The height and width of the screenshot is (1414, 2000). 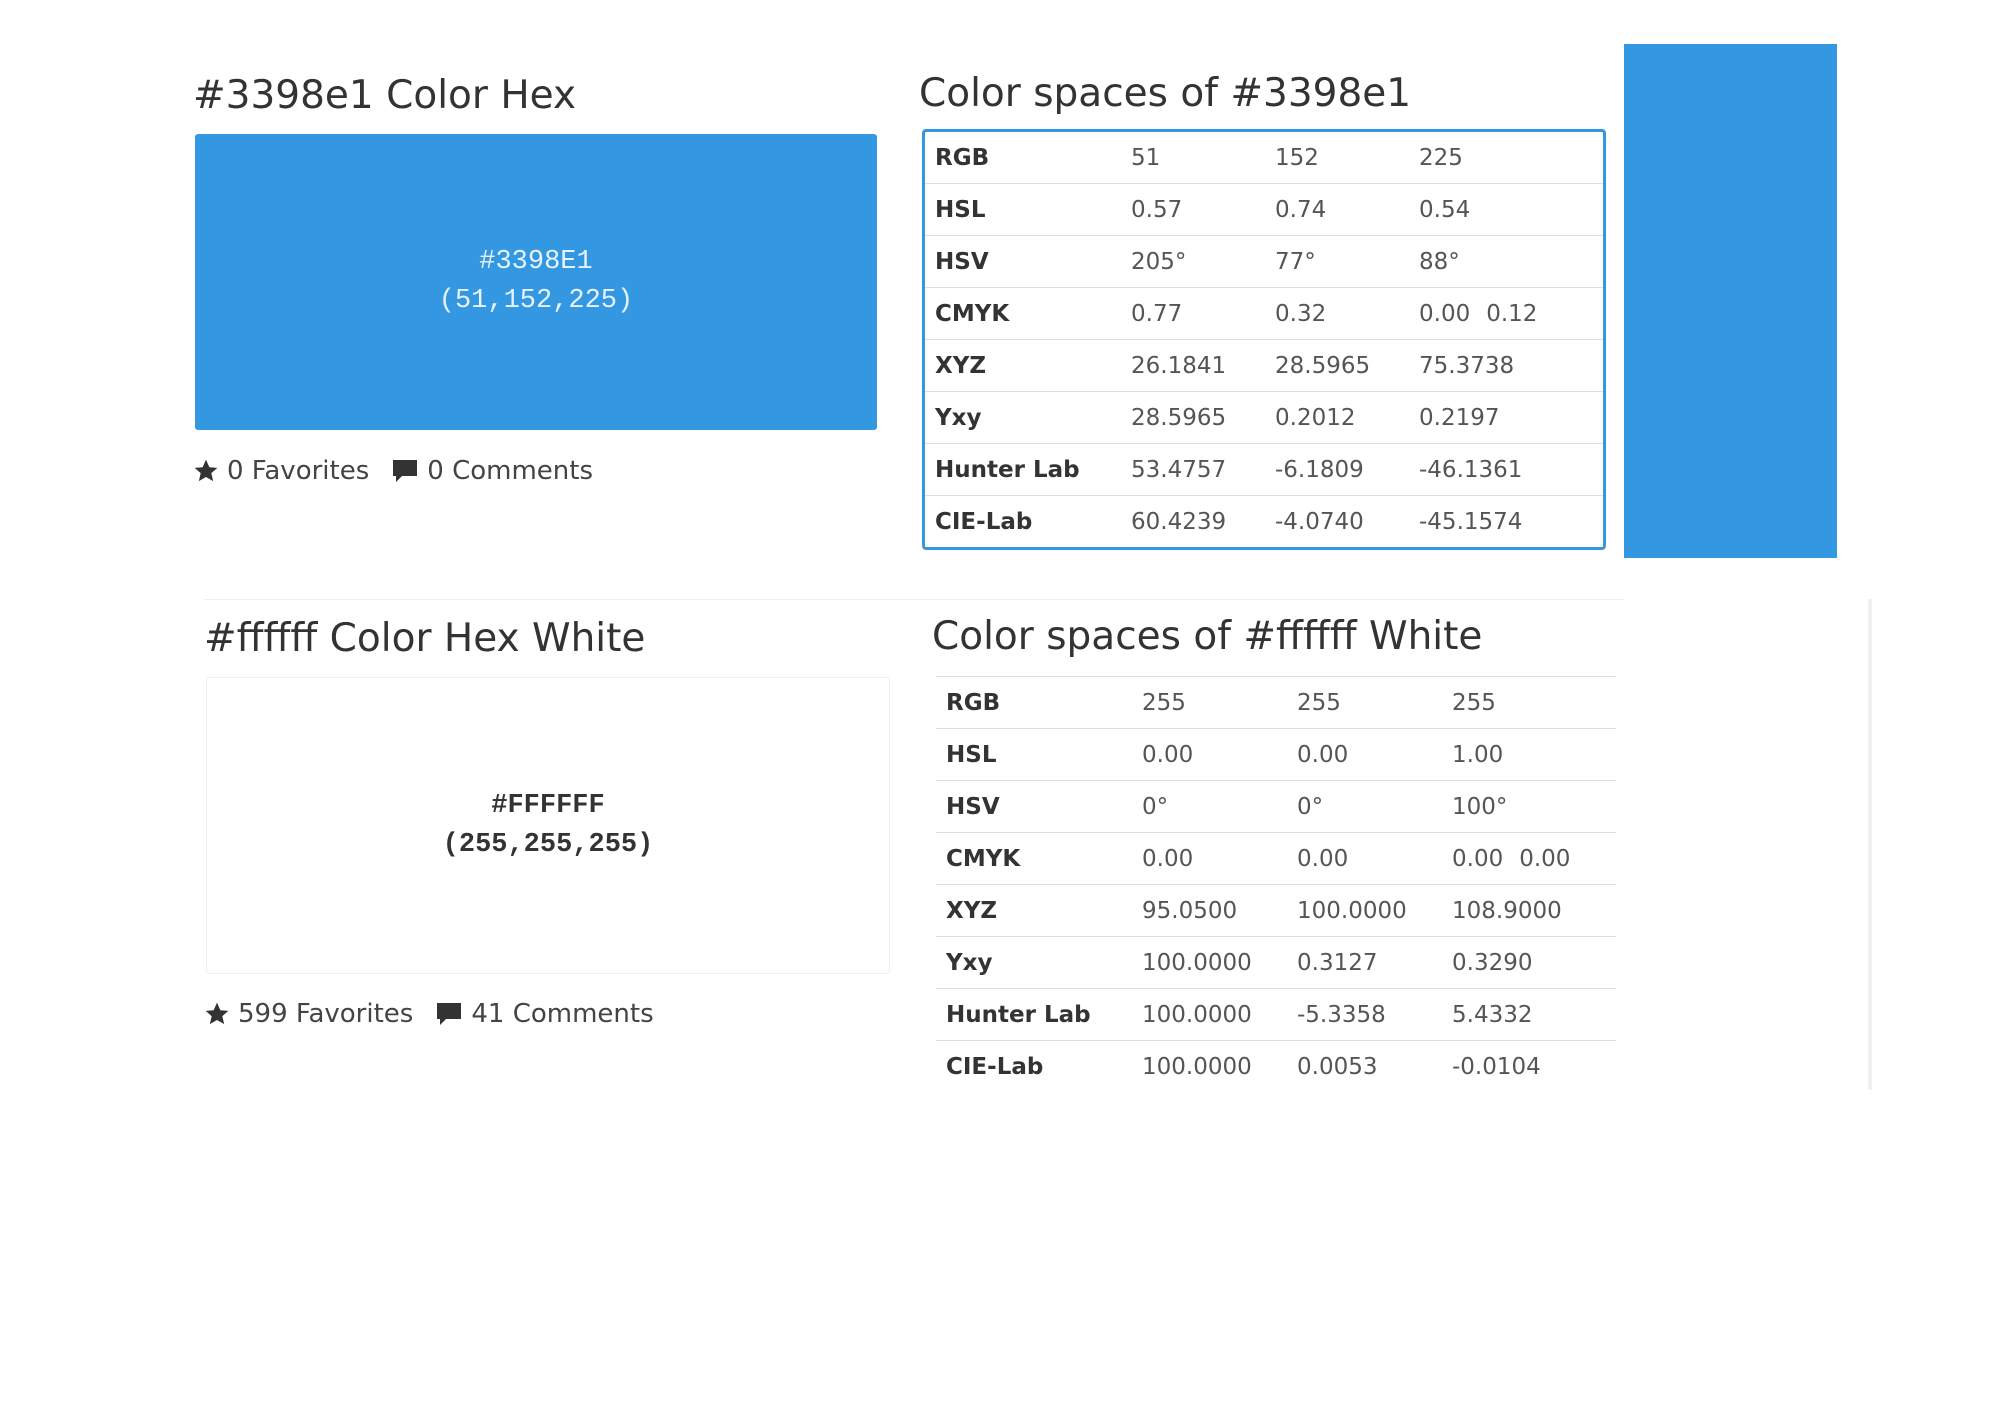 What do you see at coordinates (1337, 209) in the screenshot?
I see `value-cell: 0.74` at bounding box center [1337, 209].